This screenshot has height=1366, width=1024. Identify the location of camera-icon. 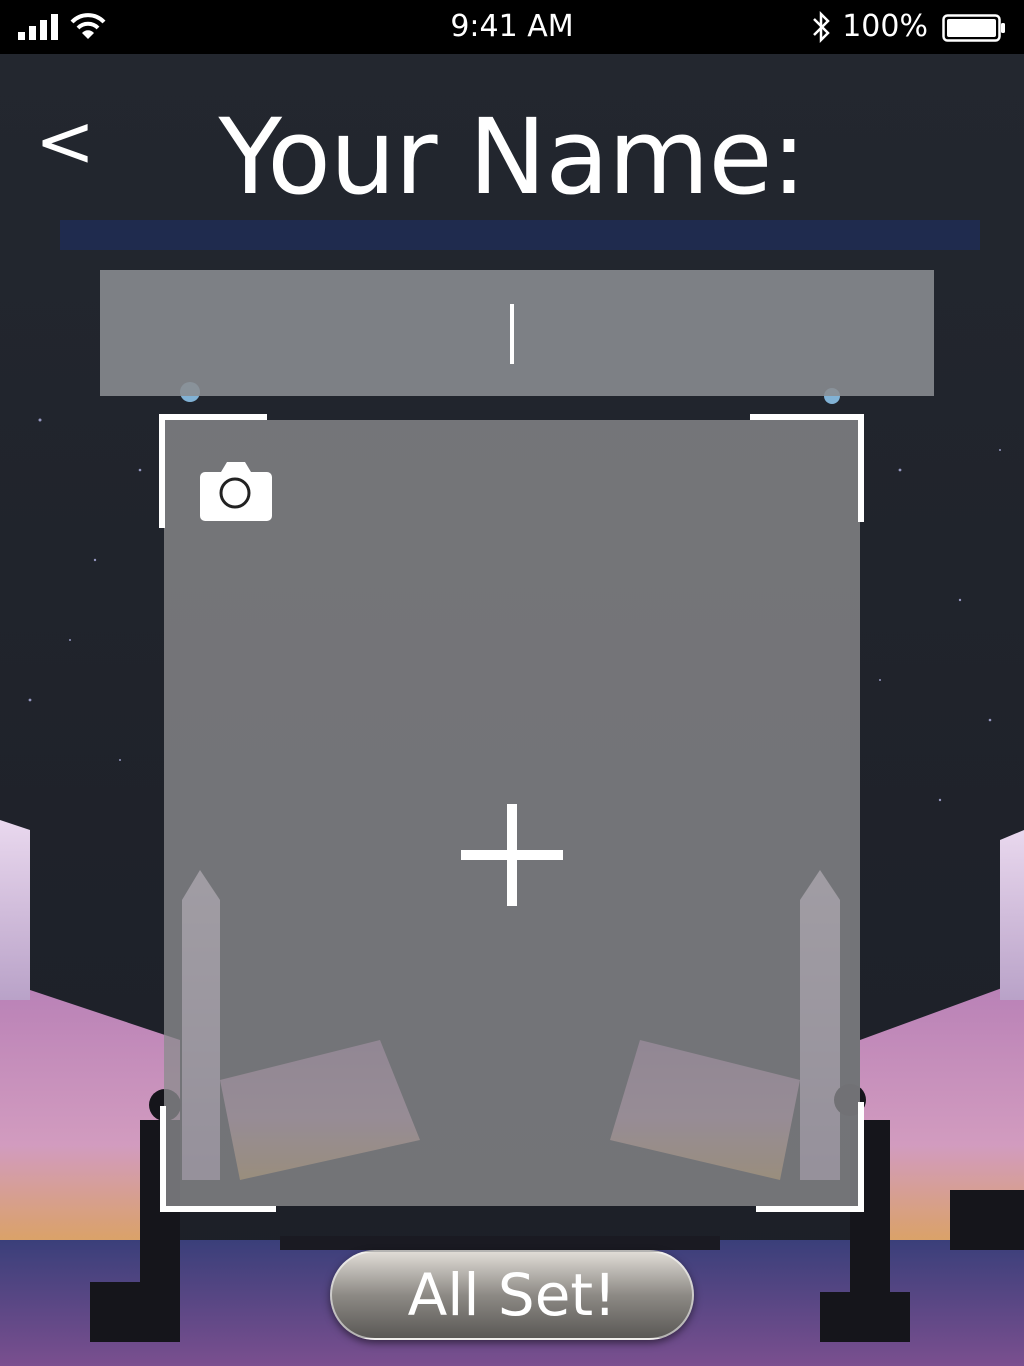
(236, 490).